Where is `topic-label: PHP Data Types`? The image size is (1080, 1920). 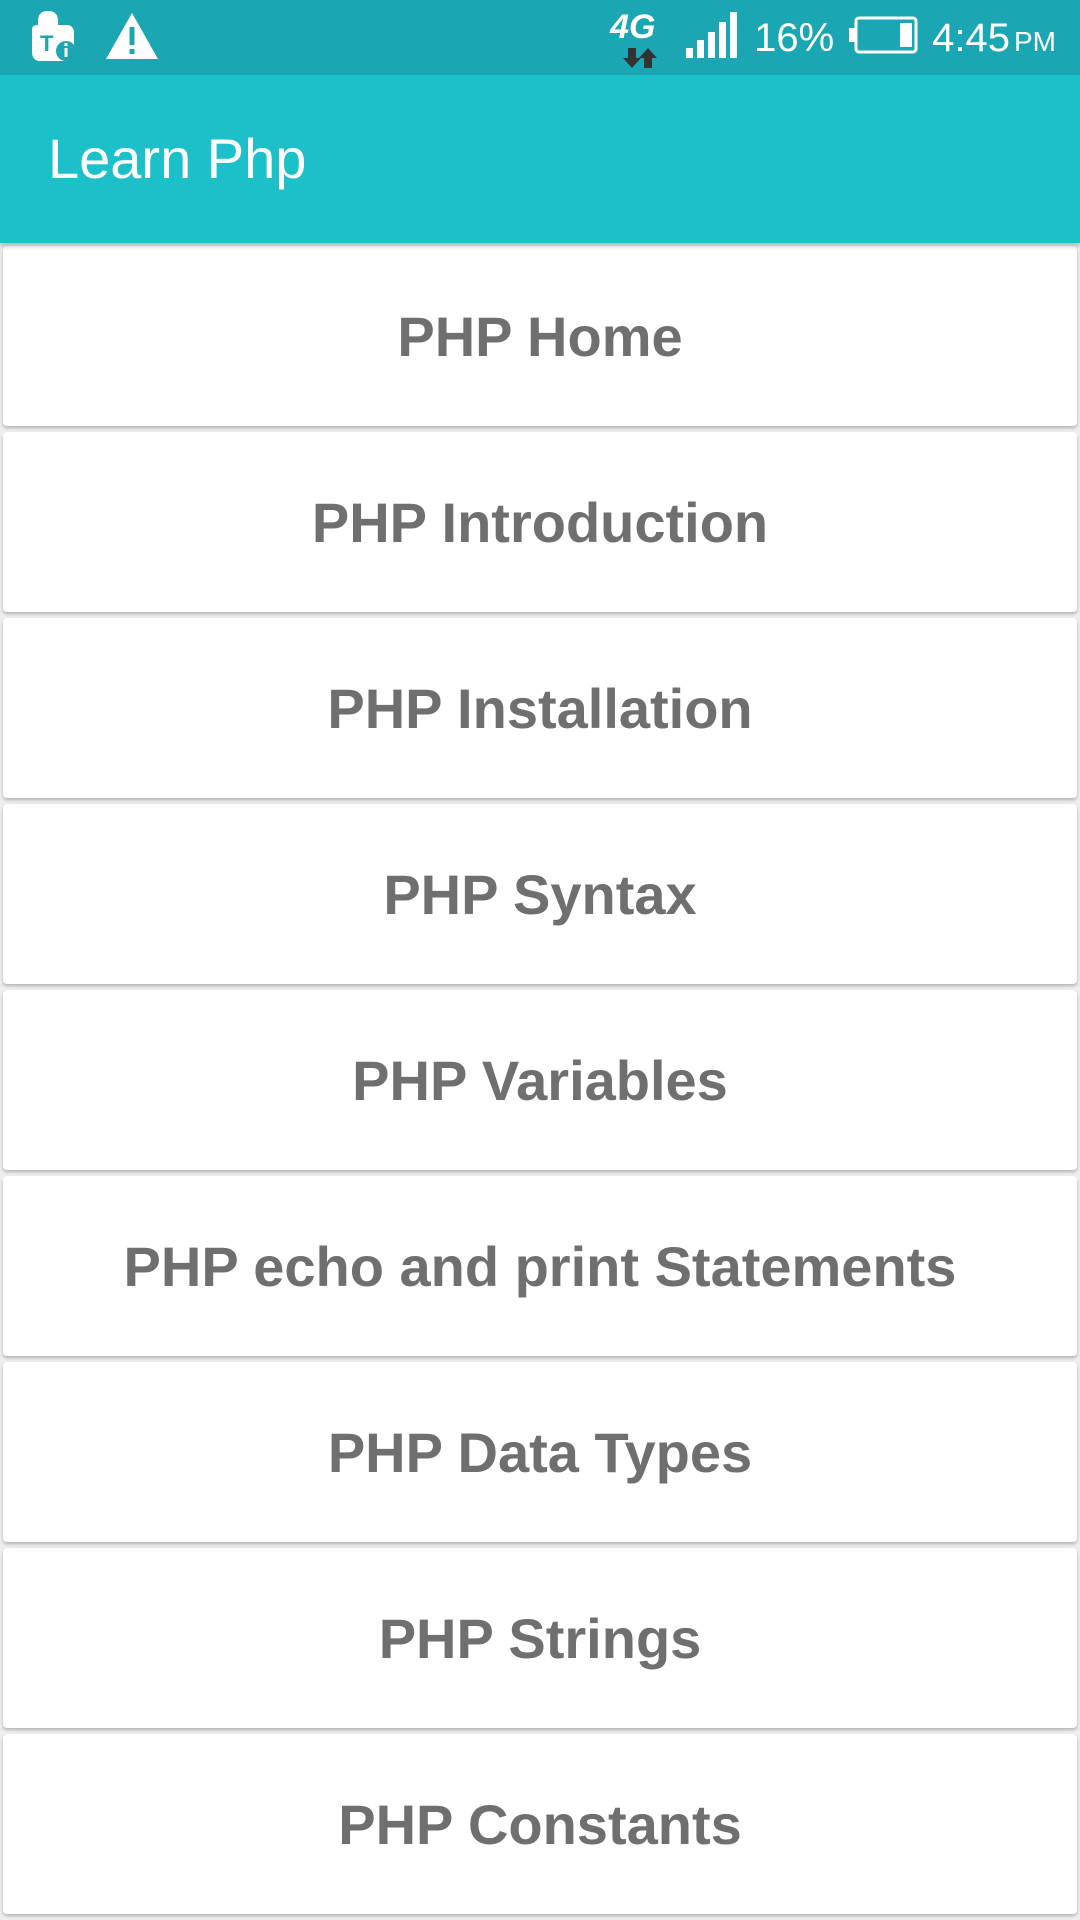 topic-label: PHP Data Types is located at coordinates (540, 1452).